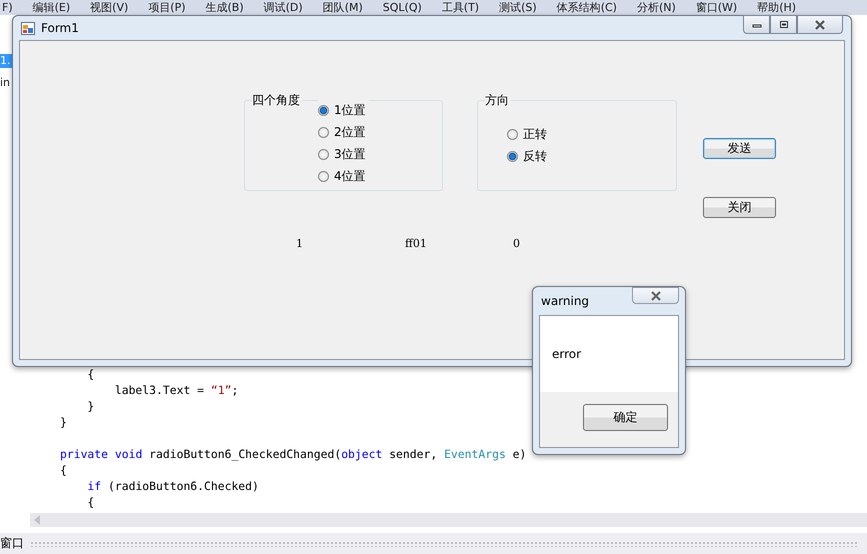  I want to click on dialog-title: warning, so click(565, 301).